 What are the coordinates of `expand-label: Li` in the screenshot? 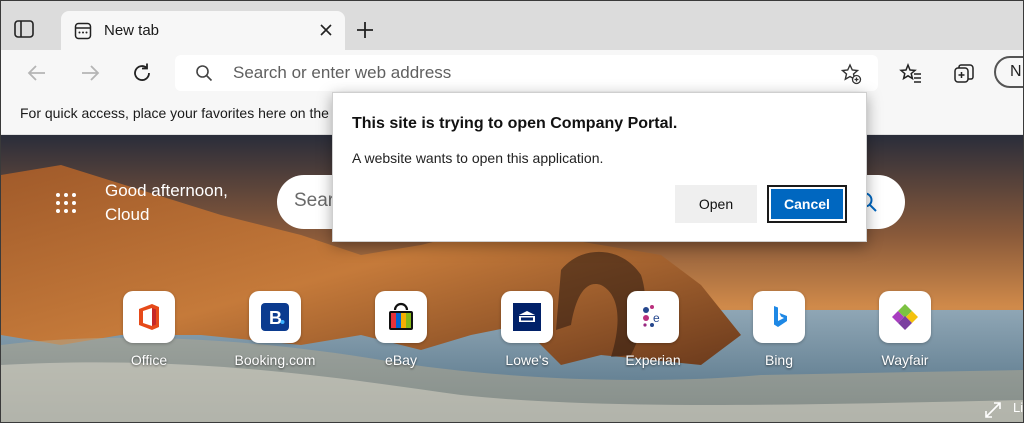 It's located at (1018, 407).